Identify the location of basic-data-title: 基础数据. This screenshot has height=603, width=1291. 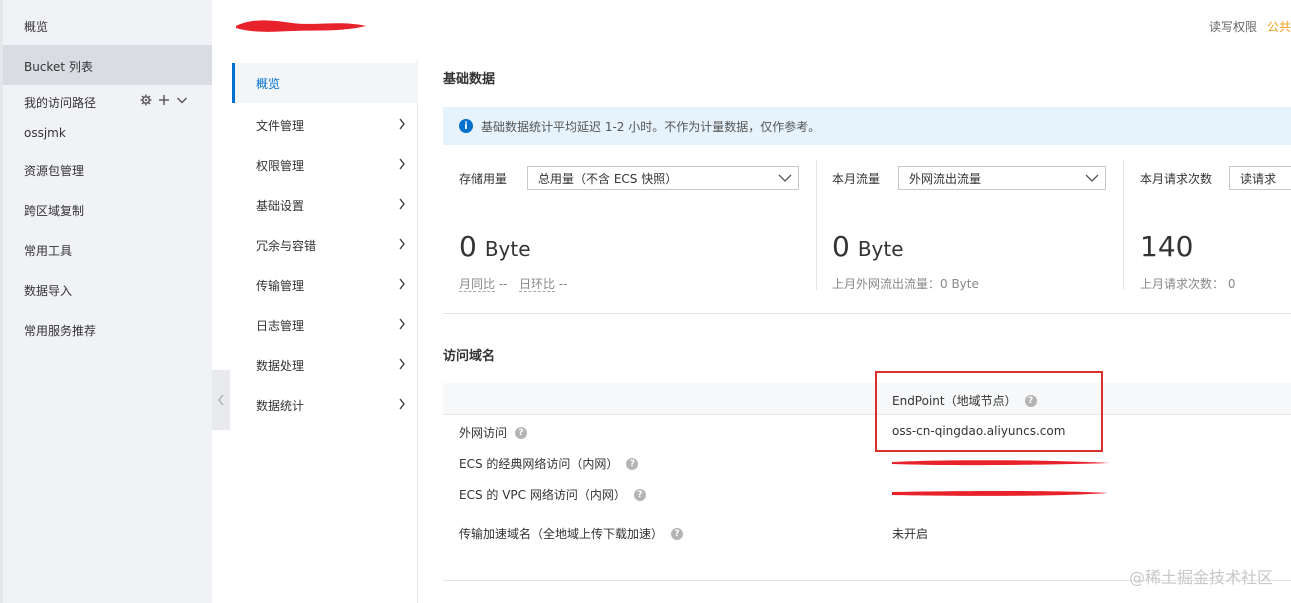
(469, 79).